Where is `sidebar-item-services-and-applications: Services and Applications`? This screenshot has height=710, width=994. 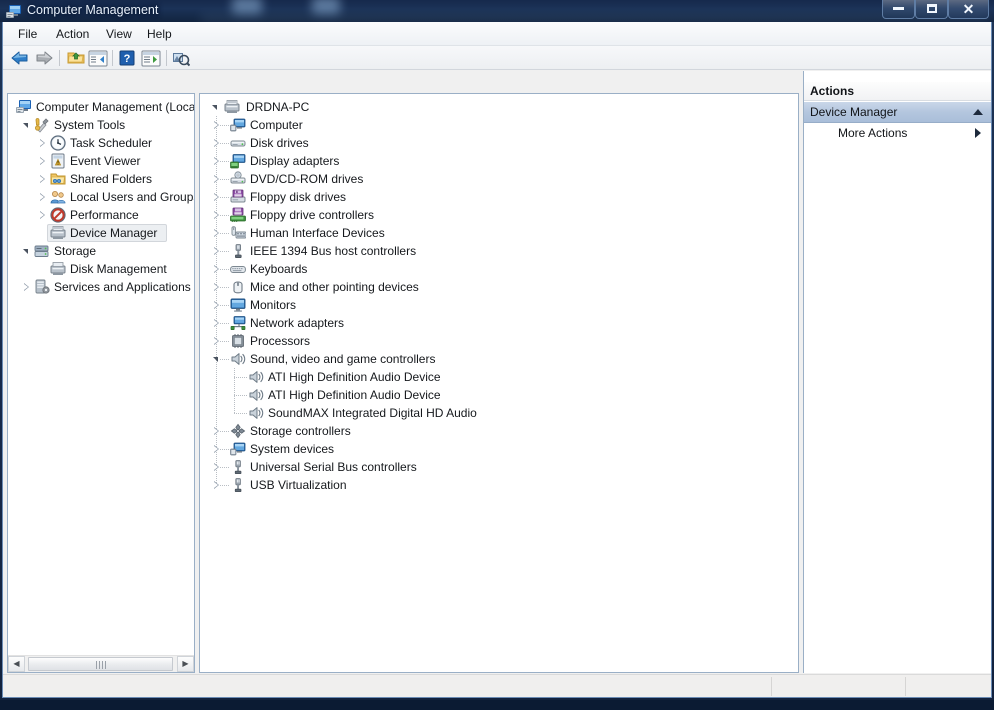
sidebar-item-services-and-applications: Services and Applications is located at coordinates (101, 287).